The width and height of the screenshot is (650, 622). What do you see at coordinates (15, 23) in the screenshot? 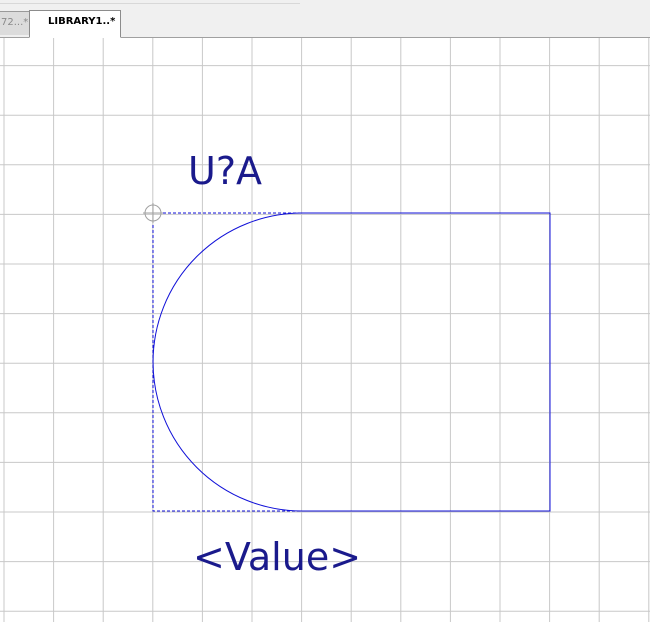
I see `tab-inactive-document: 72...*` at bounding box center [15, 23].